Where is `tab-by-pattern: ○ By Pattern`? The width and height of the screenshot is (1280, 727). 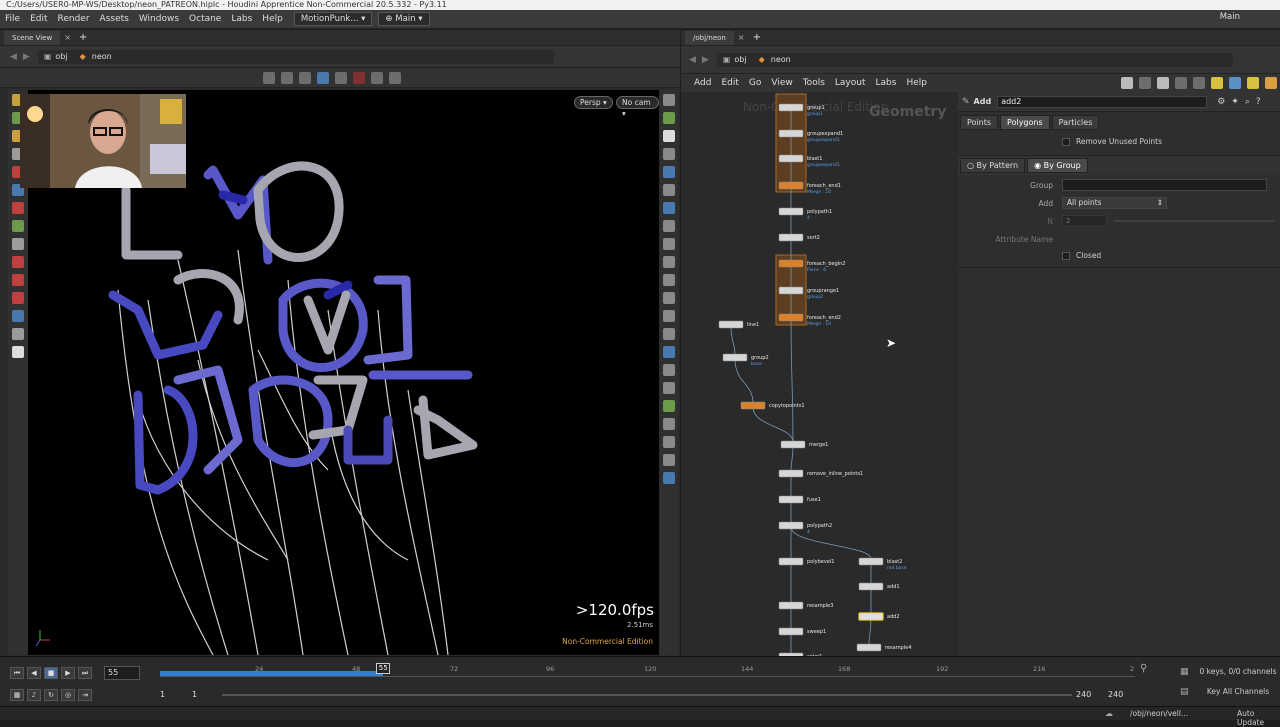 tab-by-pattern: ○ By Pattern is located at coordinates (993, 165).